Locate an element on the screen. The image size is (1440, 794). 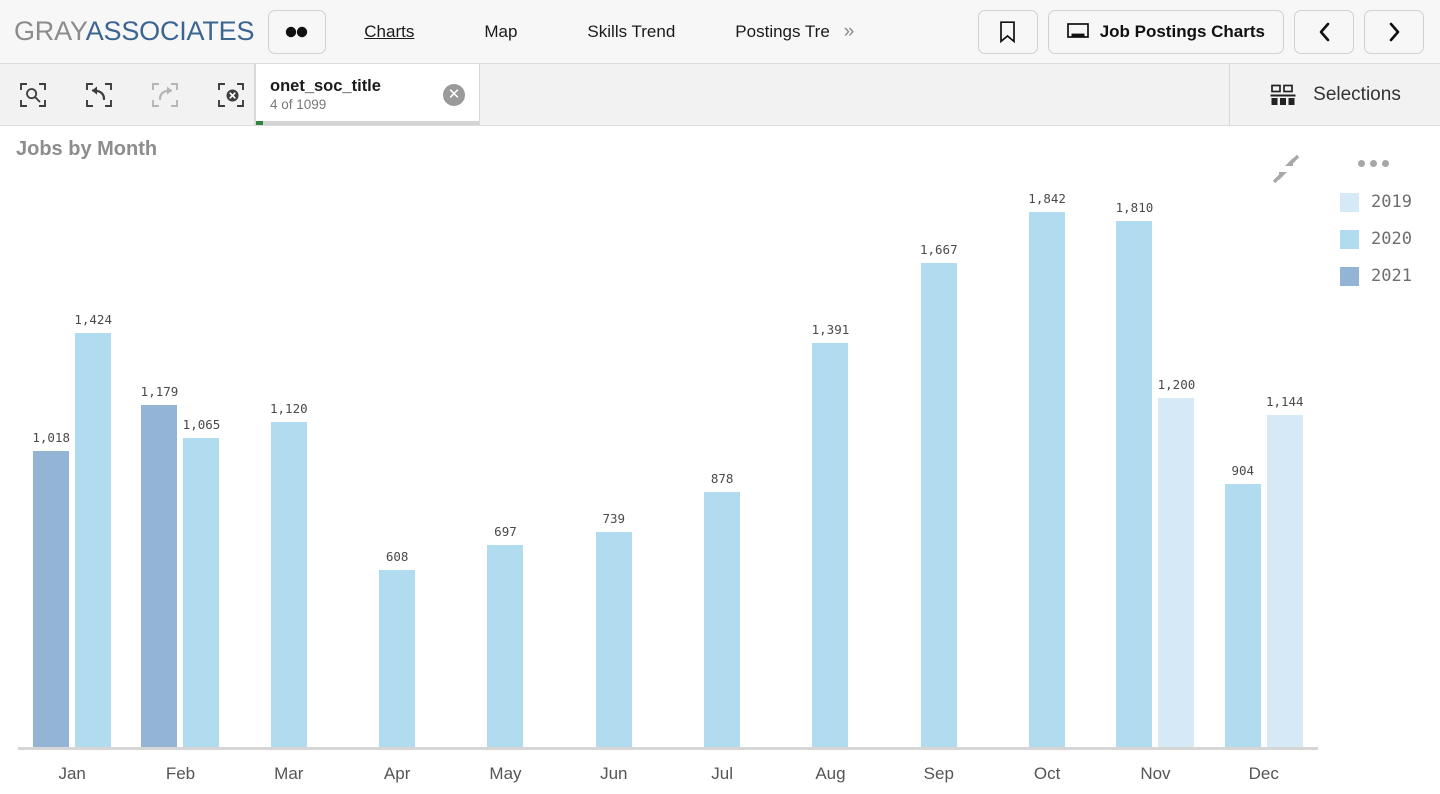
bar-group-Jul: 878 is located at coordinates (722, 456).